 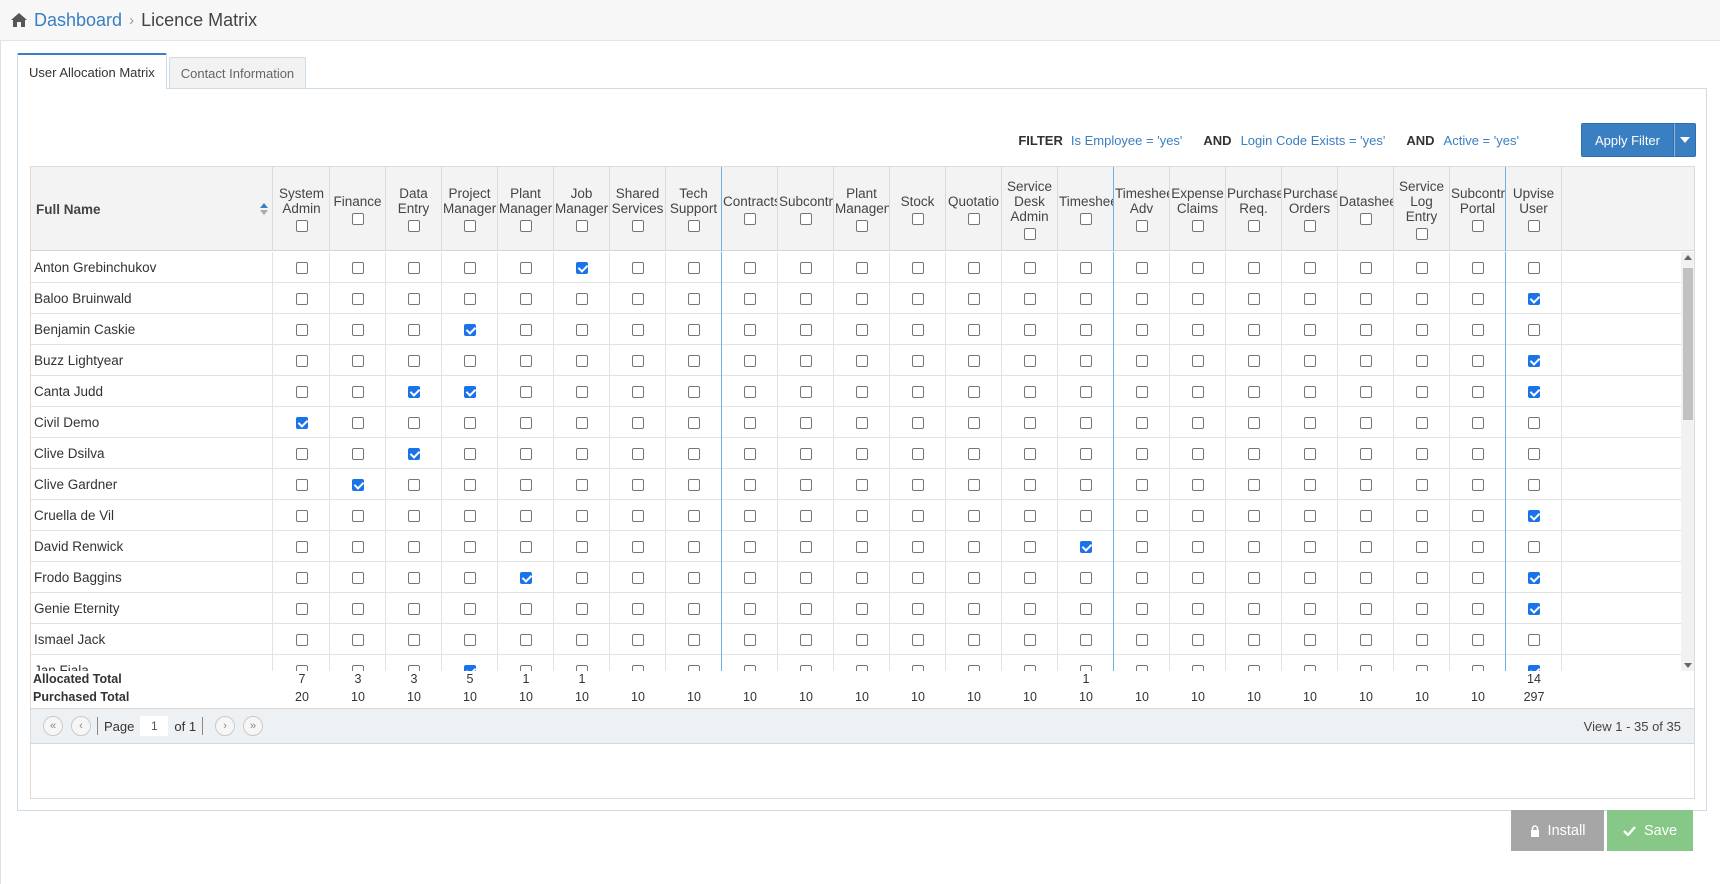 What do you see at coordinates (1688, 665) in the screenshot?
I see `scroll-down-icon` at bounding box center [1688, 665].